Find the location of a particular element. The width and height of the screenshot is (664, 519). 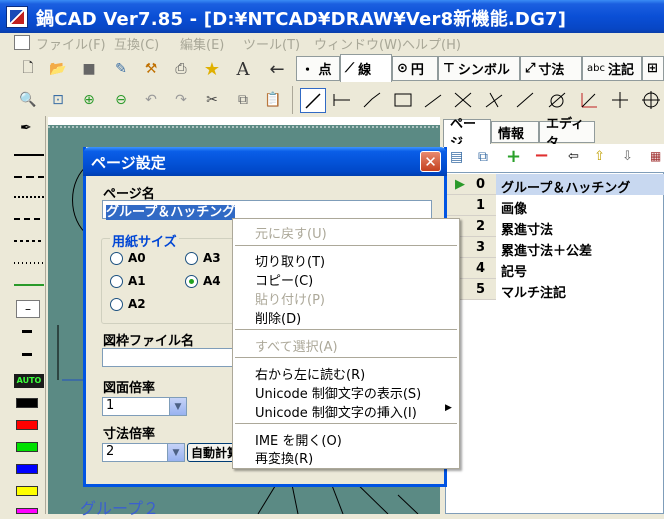

menu-item-reconvert: 再変換(R) is located at coordinates (284, 457).